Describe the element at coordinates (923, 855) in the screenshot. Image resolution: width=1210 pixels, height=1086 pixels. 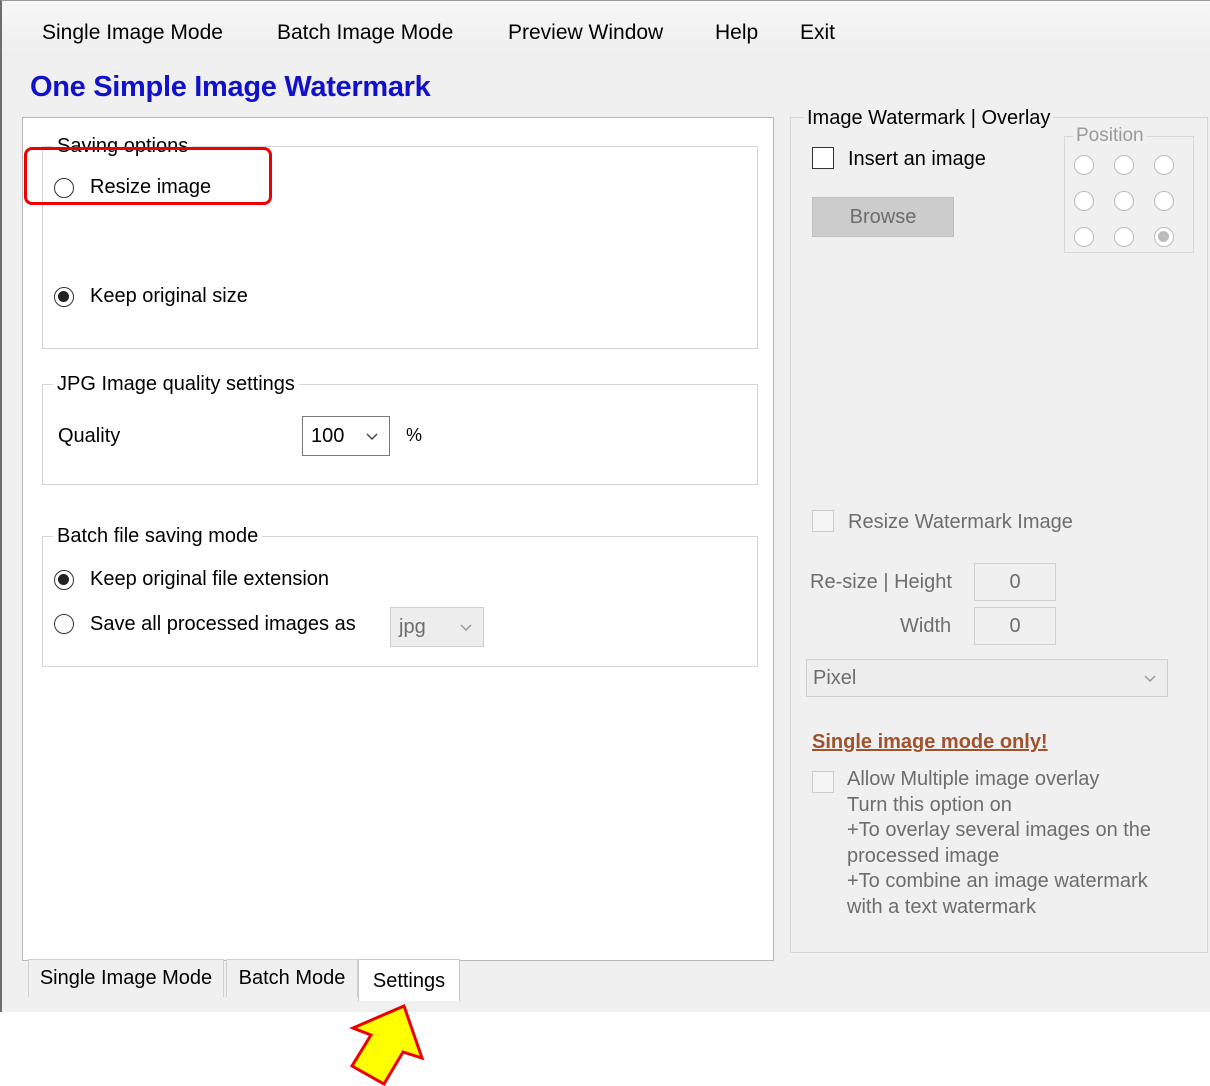
I see `description-line: processed image` at that location.